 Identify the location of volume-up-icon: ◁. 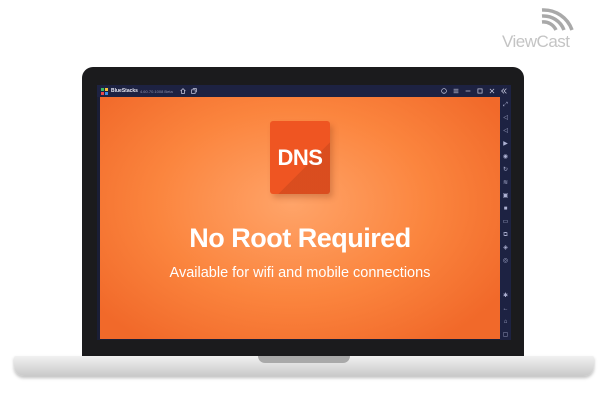
(505, 117).